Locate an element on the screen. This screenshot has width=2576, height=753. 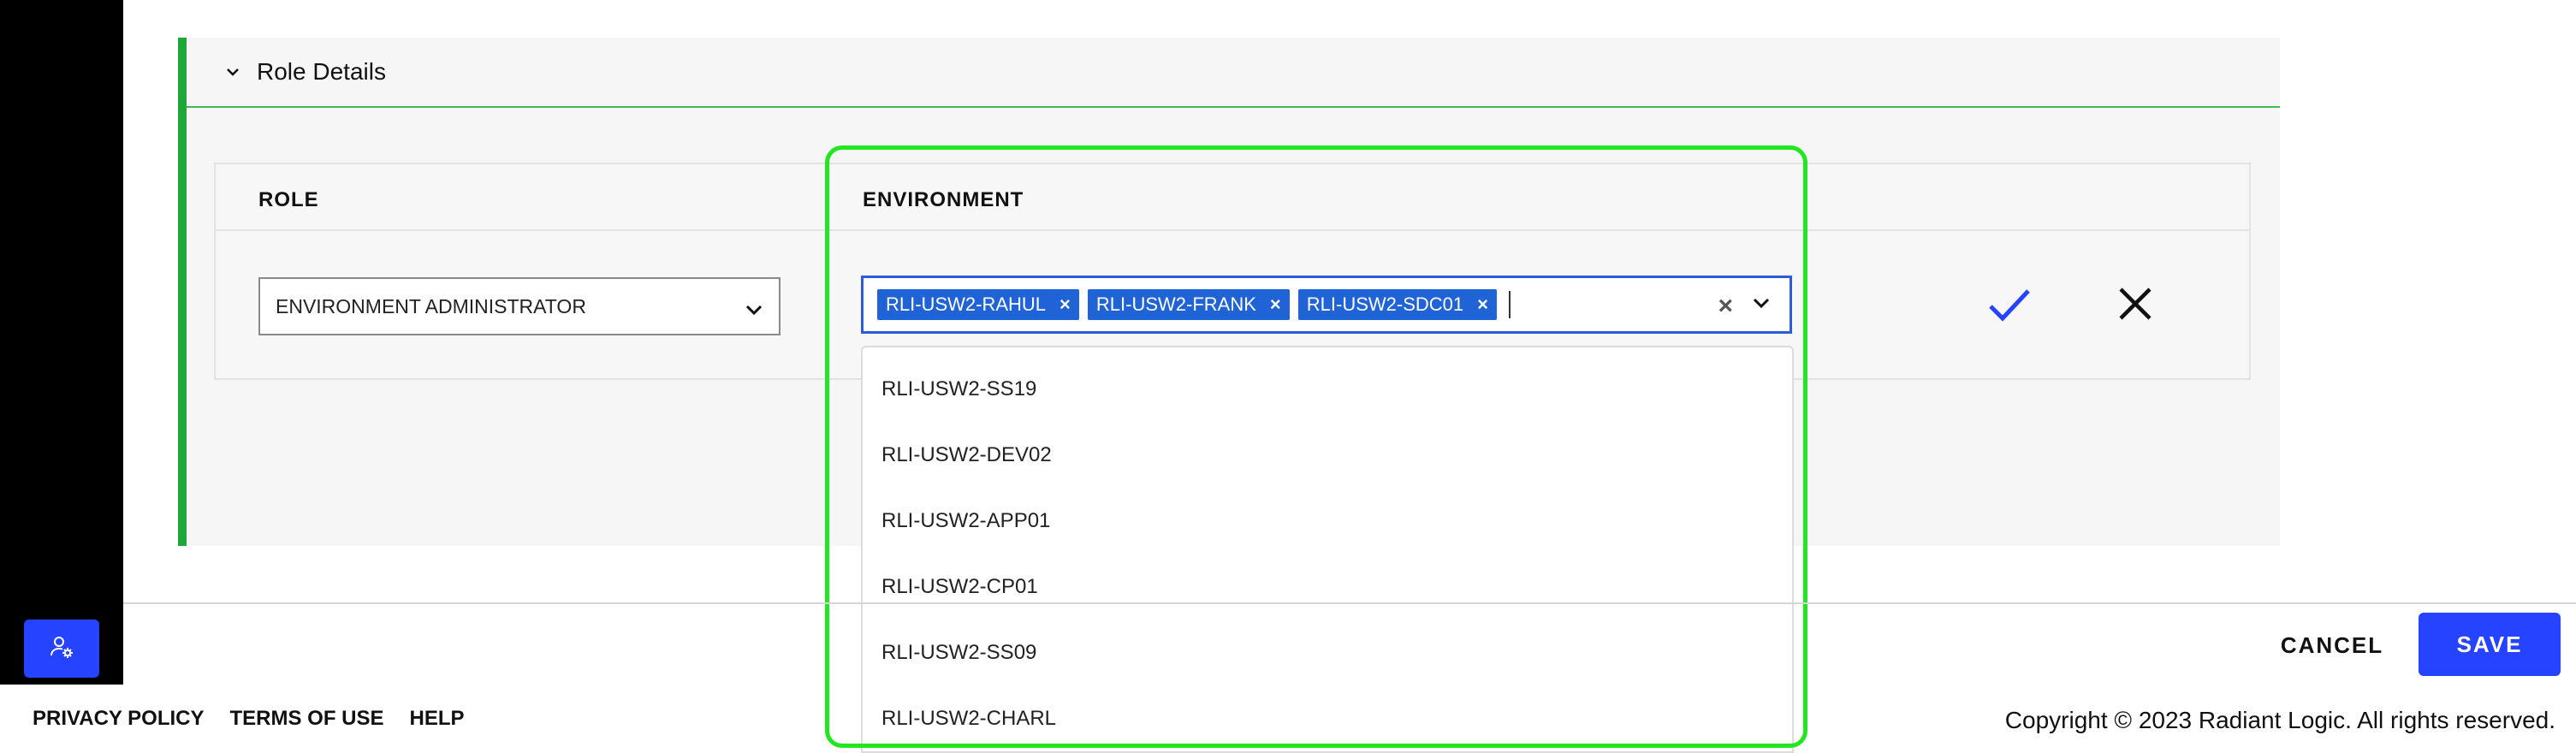
footer-links: PRIVACY POLICY TERMS OF USE HELP is located at coordinates (249, 719).